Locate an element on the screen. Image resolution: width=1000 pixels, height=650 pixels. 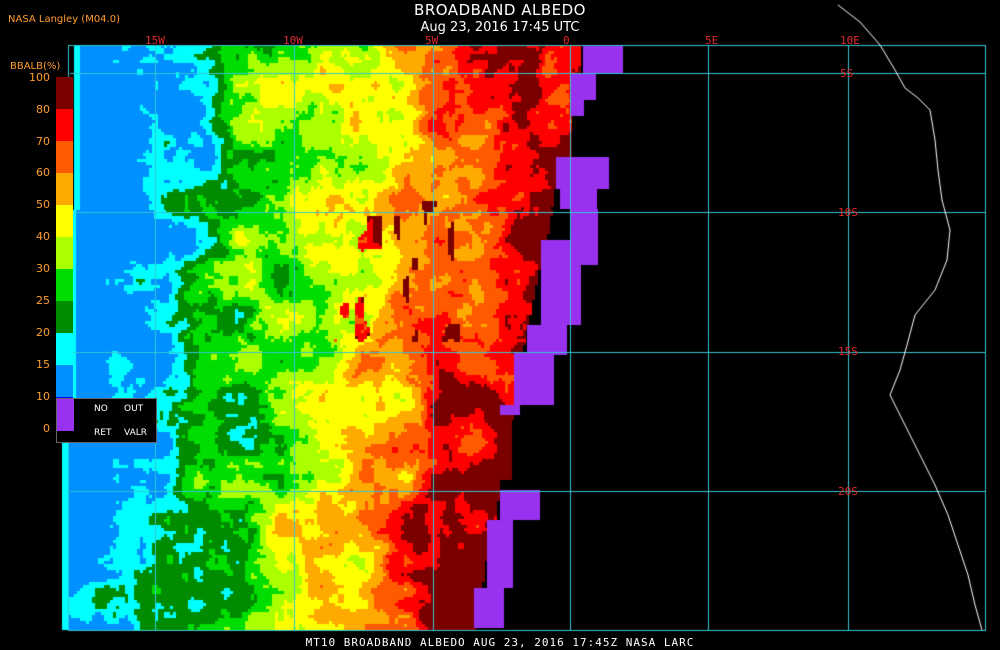
lat-label-10s: 10S is located at coordinates (848, 212).